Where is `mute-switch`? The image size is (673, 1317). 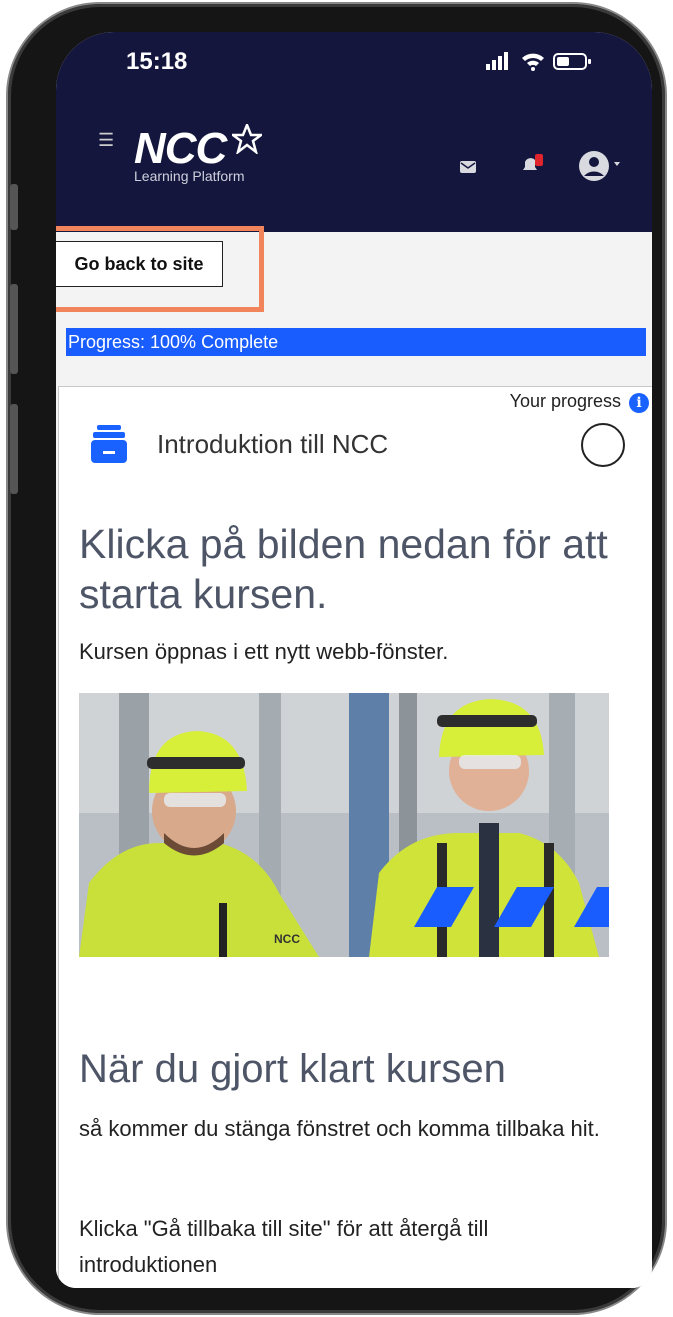
mute-switch is located at coordinates (14, 207).